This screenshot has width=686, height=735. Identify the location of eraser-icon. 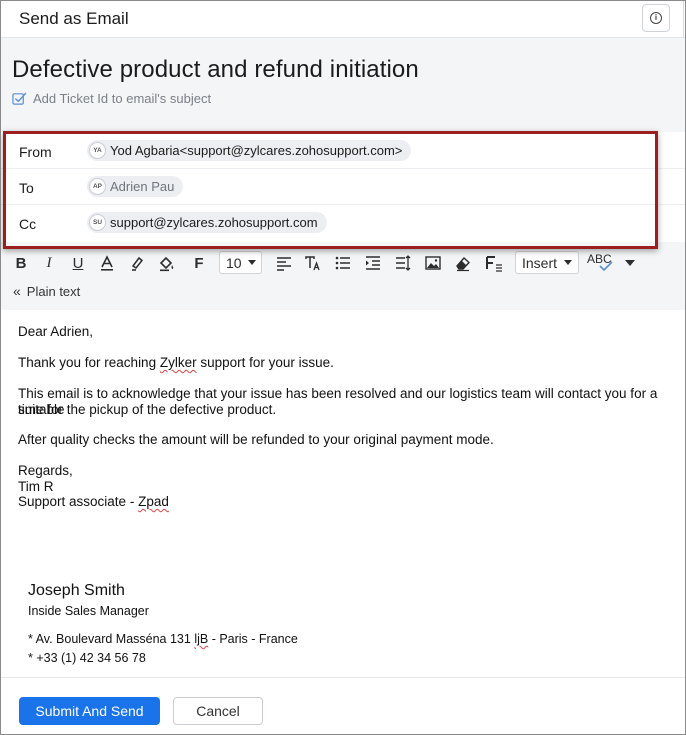
(463, 264).